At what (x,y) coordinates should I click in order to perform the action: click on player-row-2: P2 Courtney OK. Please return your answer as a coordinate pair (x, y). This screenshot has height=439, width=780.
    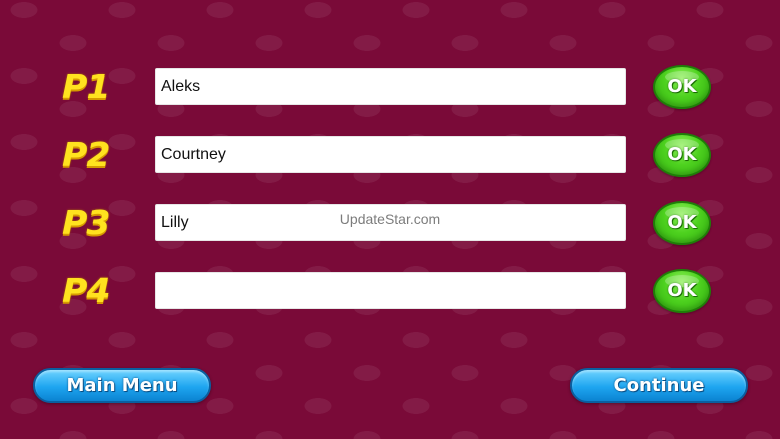
    Looking at the image, I should click on (390, 155).